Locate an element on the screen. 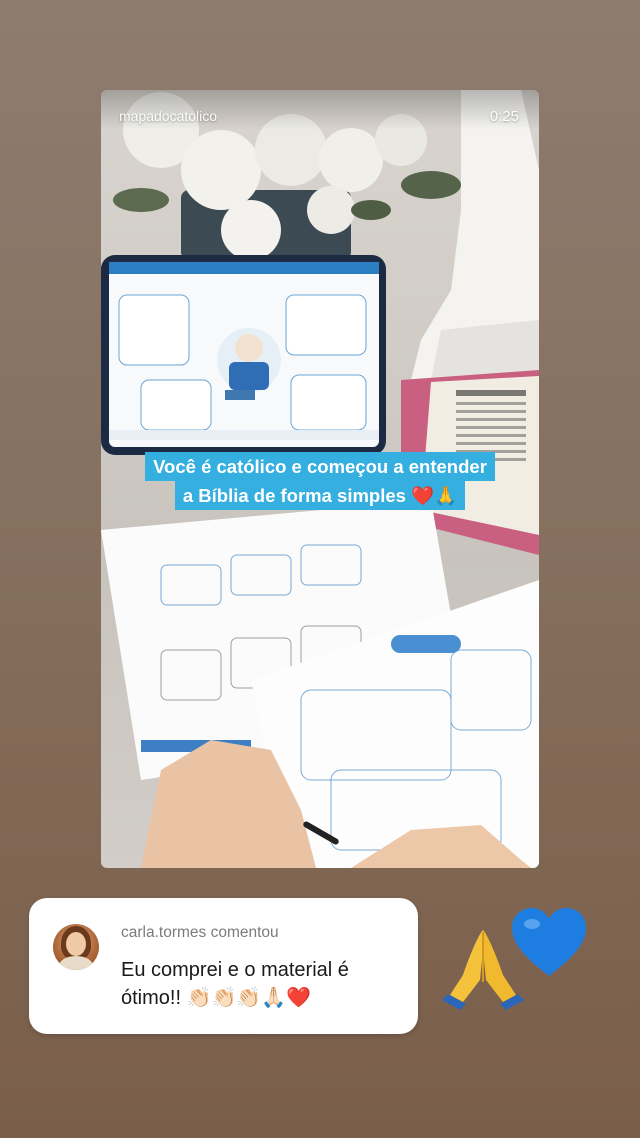 This screenshot has height=1138, width=640. story-timer: 0:25 is located at coordinates (504, 116).